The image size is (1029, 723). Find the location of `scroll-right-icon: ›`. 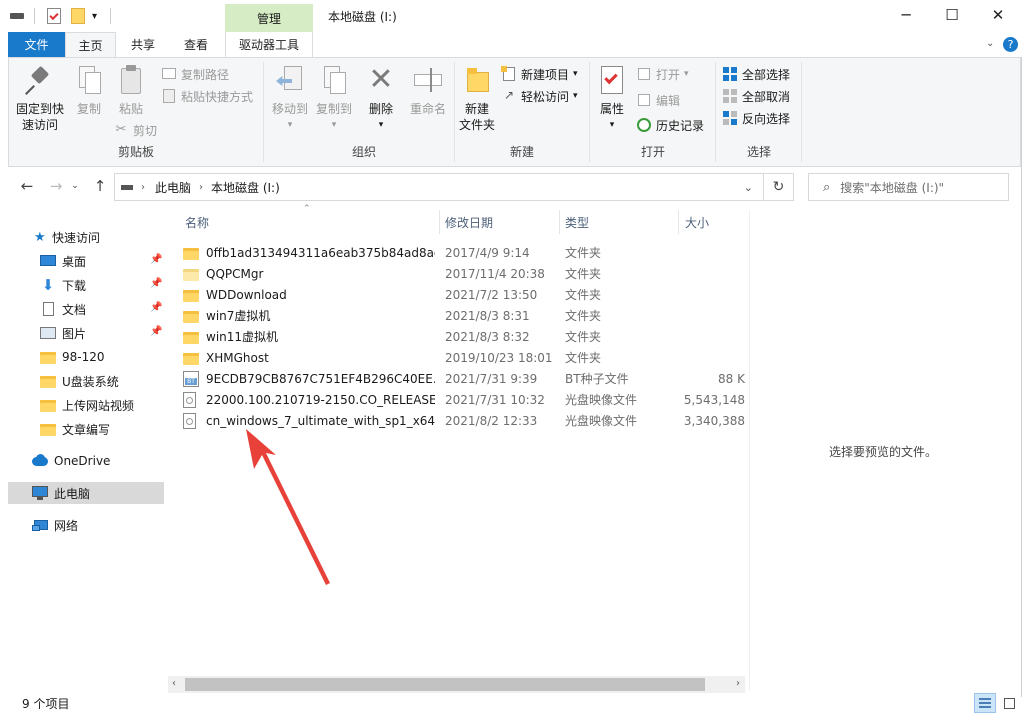

scroll-right-icon: › is located at coordinates (738, 683).